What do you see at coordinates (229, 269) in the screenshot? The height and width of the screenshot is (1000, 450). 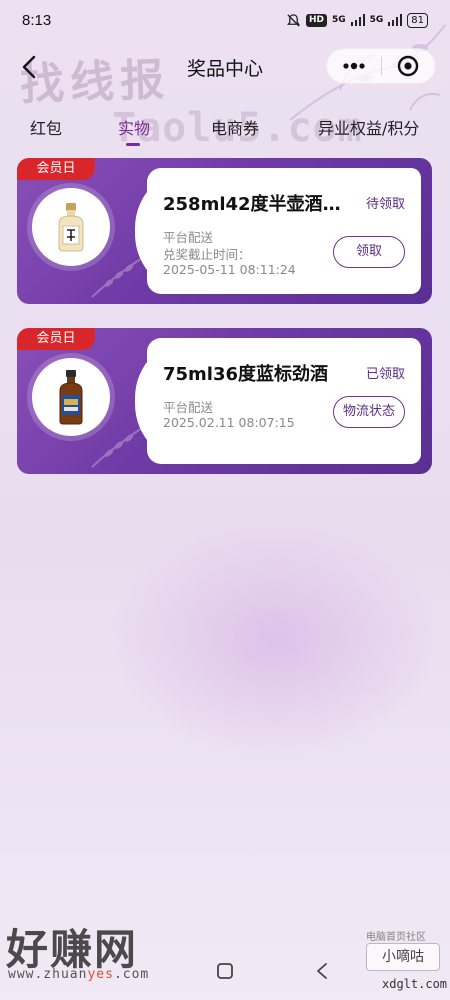 I see `deadline-time: 2025-05-11 08:11:24` at bounding box center [229, 269].